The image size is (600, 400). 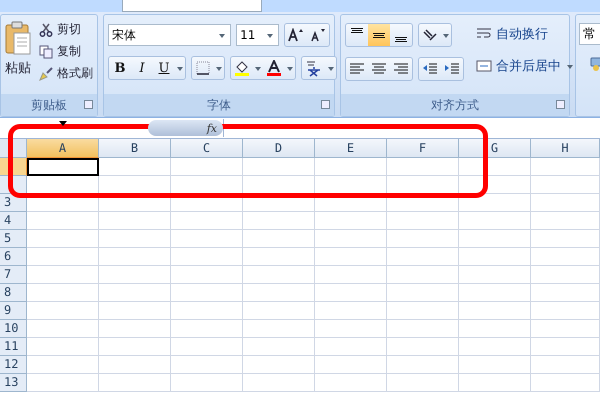 I want to click on column-header: A, so click(x=63, y=148).